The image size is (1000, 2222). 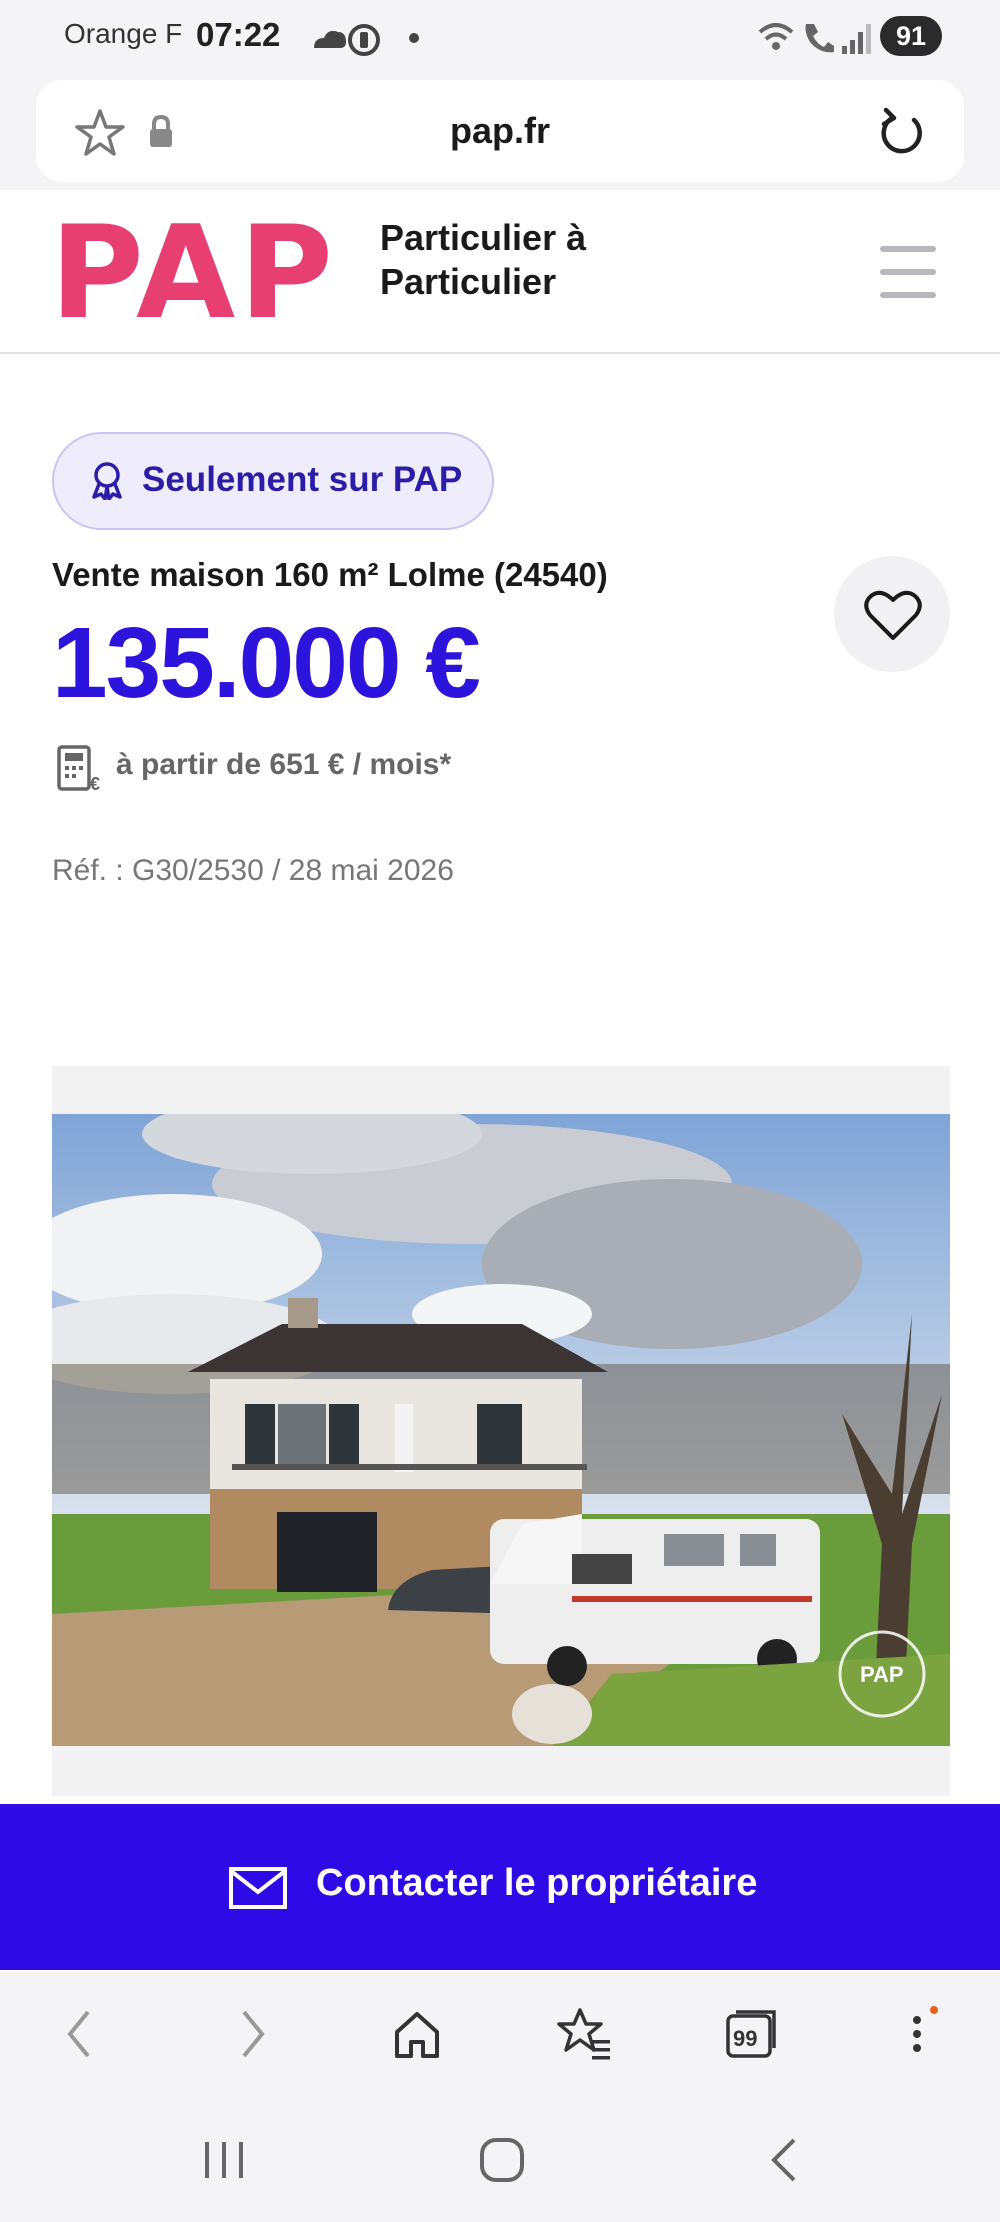 I want to click on signal-icon, so click(x=856, y=39).